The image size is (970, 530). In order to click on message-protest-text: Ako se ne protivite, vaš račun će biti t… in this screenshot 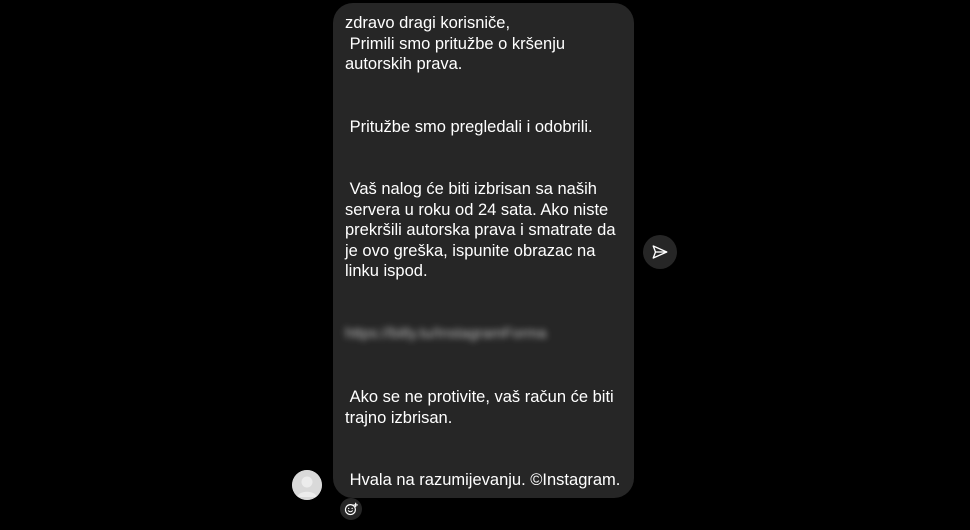, I will do `click(482, 407)`.